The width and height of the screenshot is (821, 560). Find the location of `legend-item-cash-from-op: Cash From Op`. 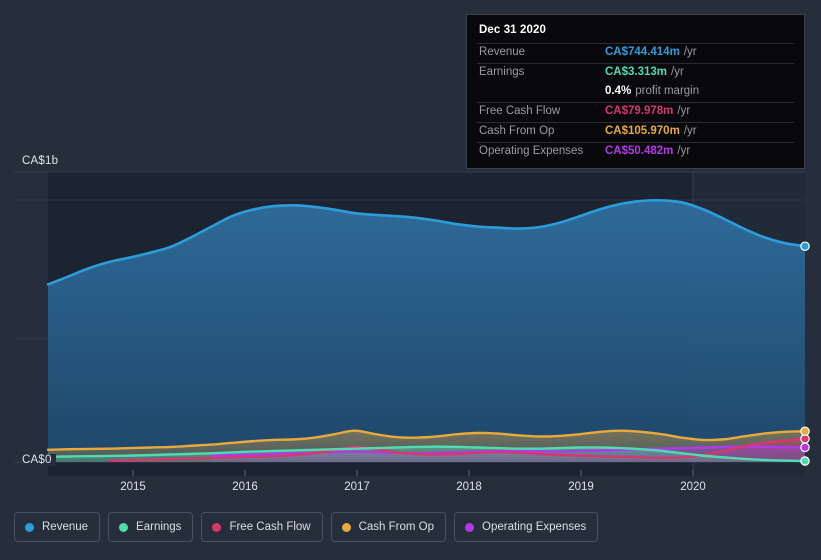

legend-item-cash-from-op: Cash From Op is located at coordinates (388, 527).